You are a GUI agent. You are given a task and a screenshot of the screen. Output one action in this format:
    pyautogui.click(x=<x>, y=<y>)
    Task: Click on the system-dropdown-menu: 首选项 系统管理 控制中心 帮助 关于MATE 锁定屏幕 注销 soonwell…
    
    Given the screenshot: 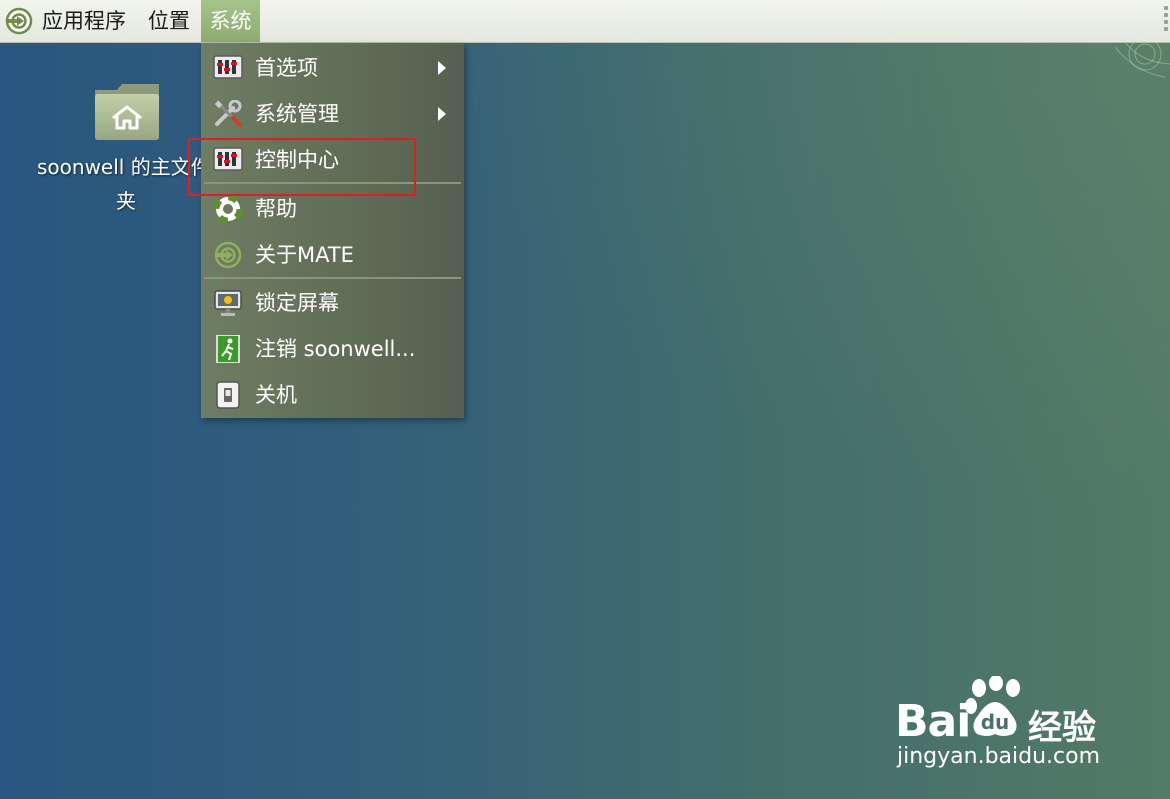 What is the action you would take?
    pyautogui.click(x=332, y=230)
    